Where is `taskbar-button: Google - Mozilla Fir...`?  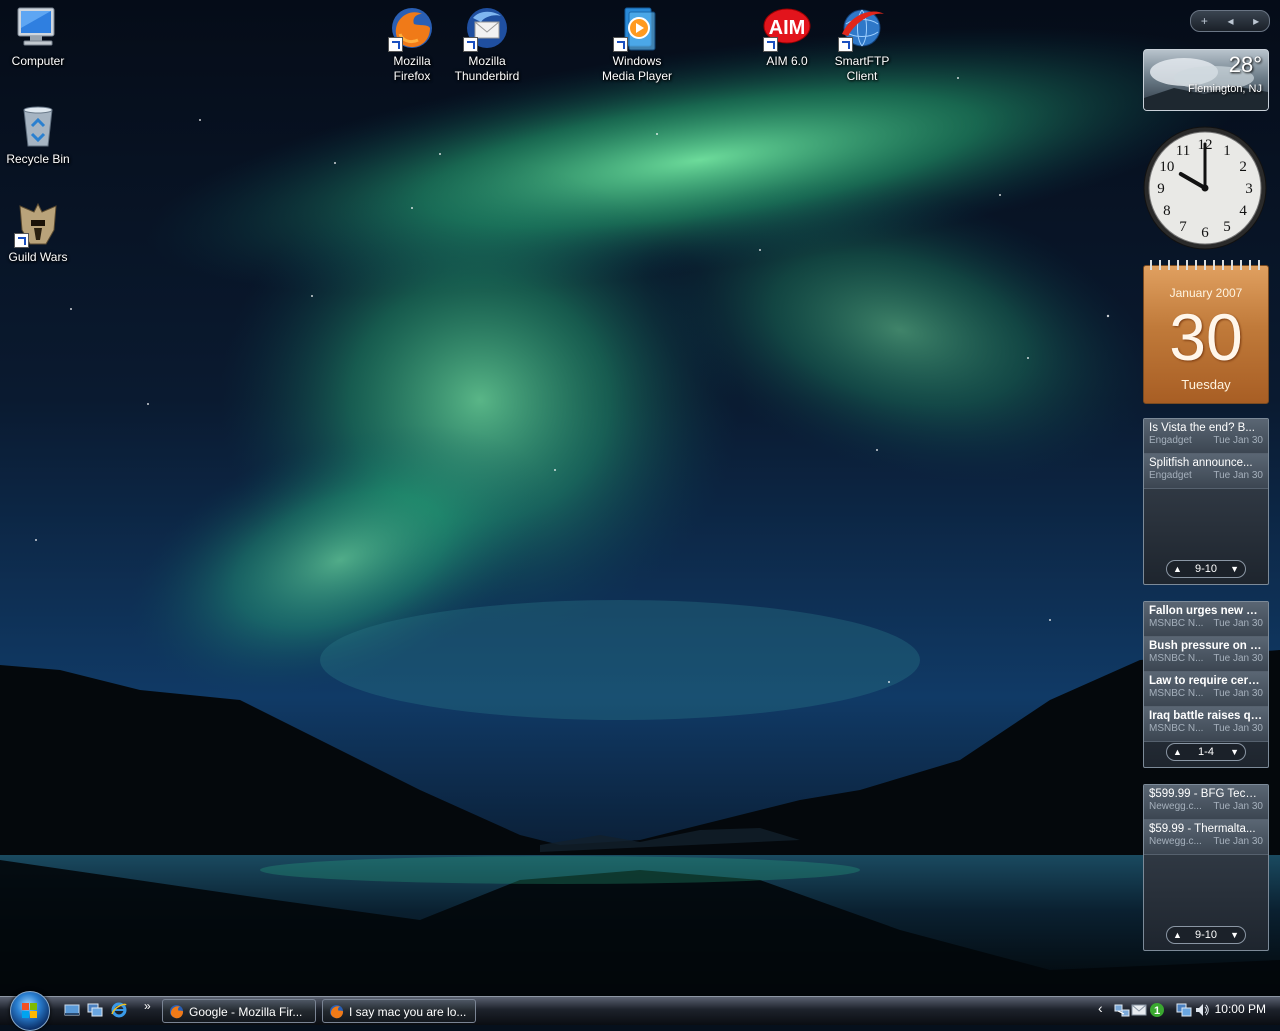 taskbar-button: Google - Mozilla Fir... is located at coordinates (239, 1011).